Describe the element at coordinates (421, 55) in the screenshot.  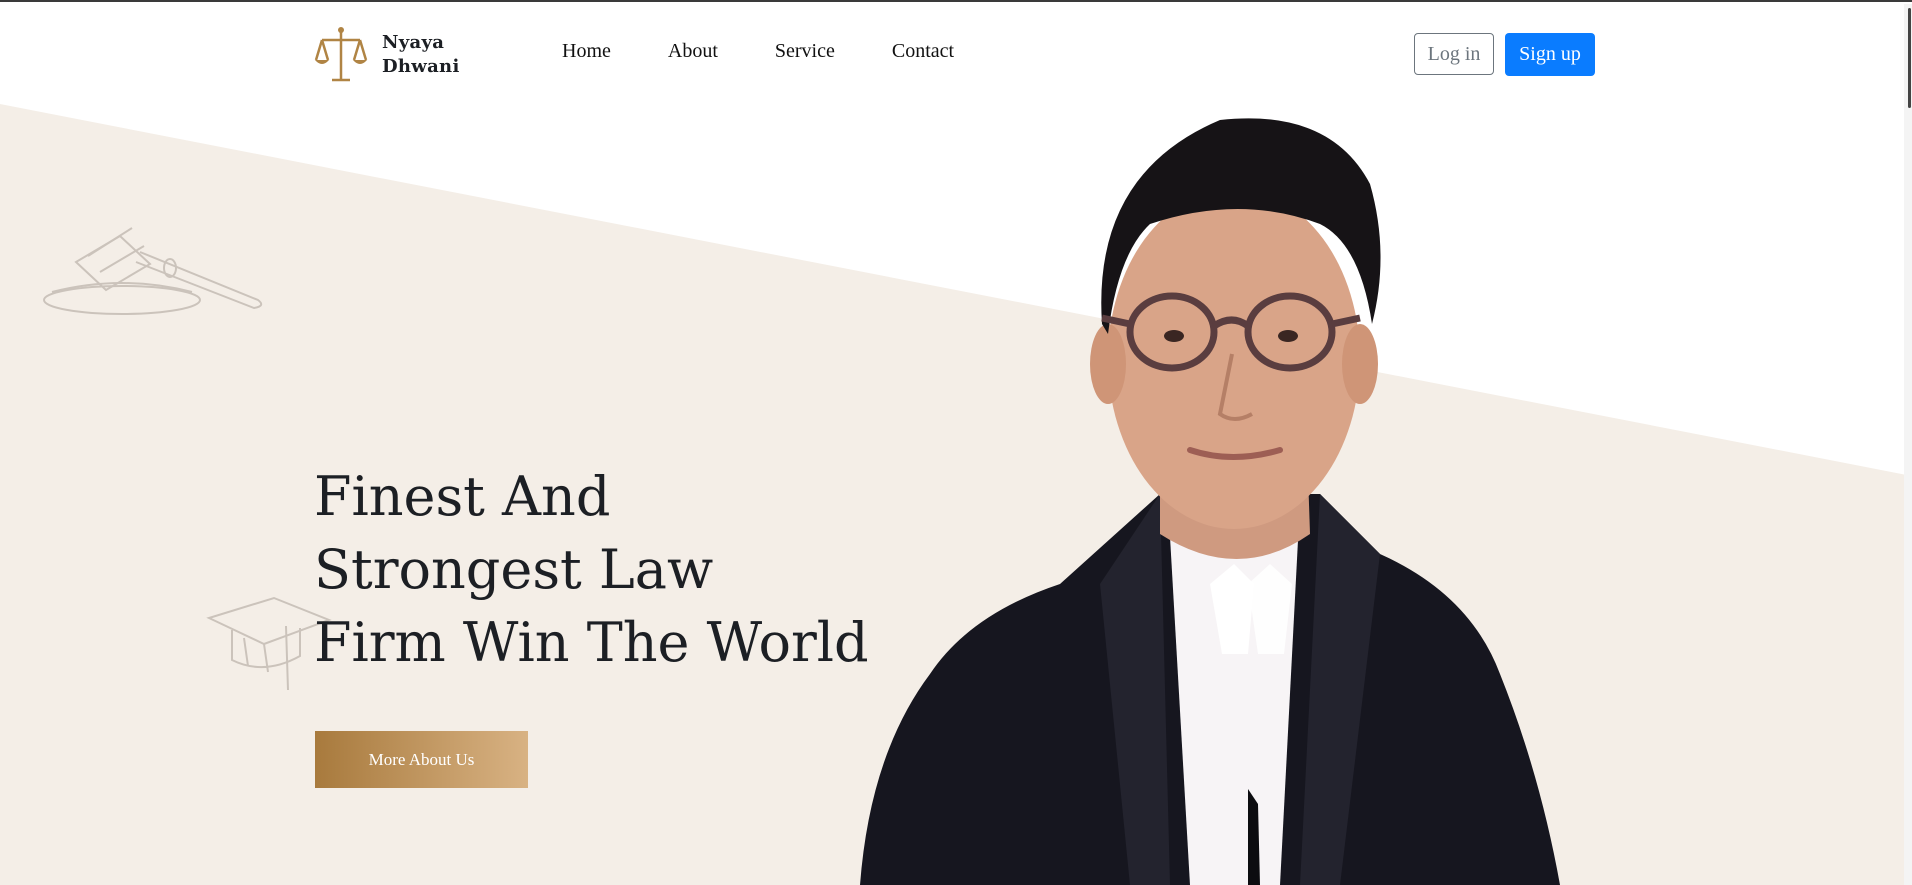
I see `brand-name: Nyaya Dhwani` at that location.